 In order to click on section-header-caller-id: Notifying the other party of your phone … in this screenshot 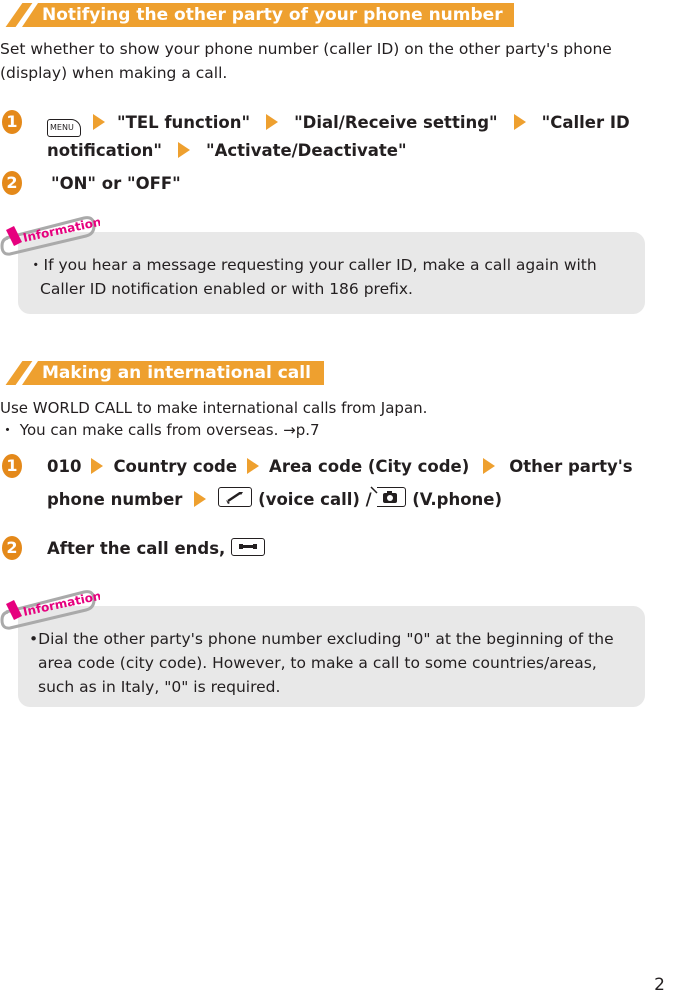, I will do `click(257, 15)`.